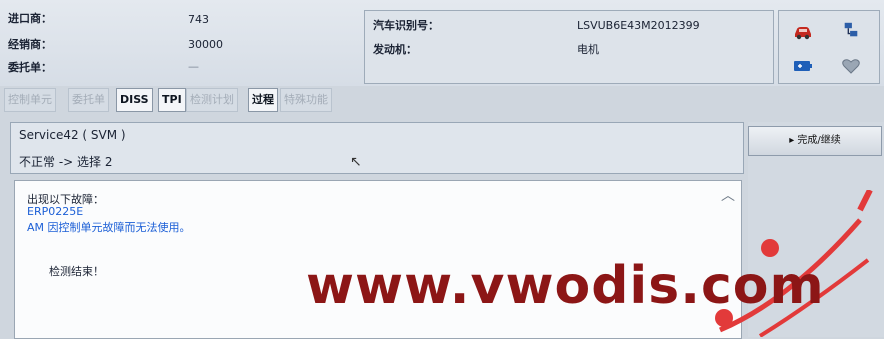 The height and width of the screenshot is (339, 884). Describe the element at coordinates (180, 42) in the screenshot. I see `dealer-info: 进口商： 743 经销商： 30000 委托单： —` at that location.